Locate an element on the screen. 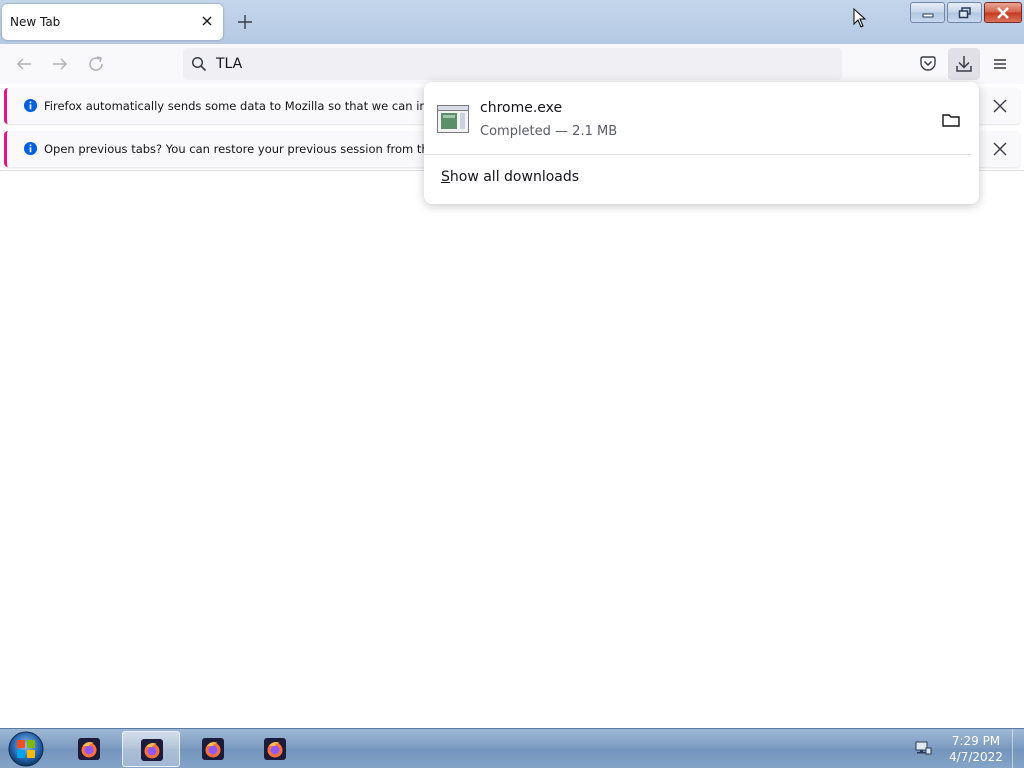  window-close-button is located at coordinates (1003, 12).